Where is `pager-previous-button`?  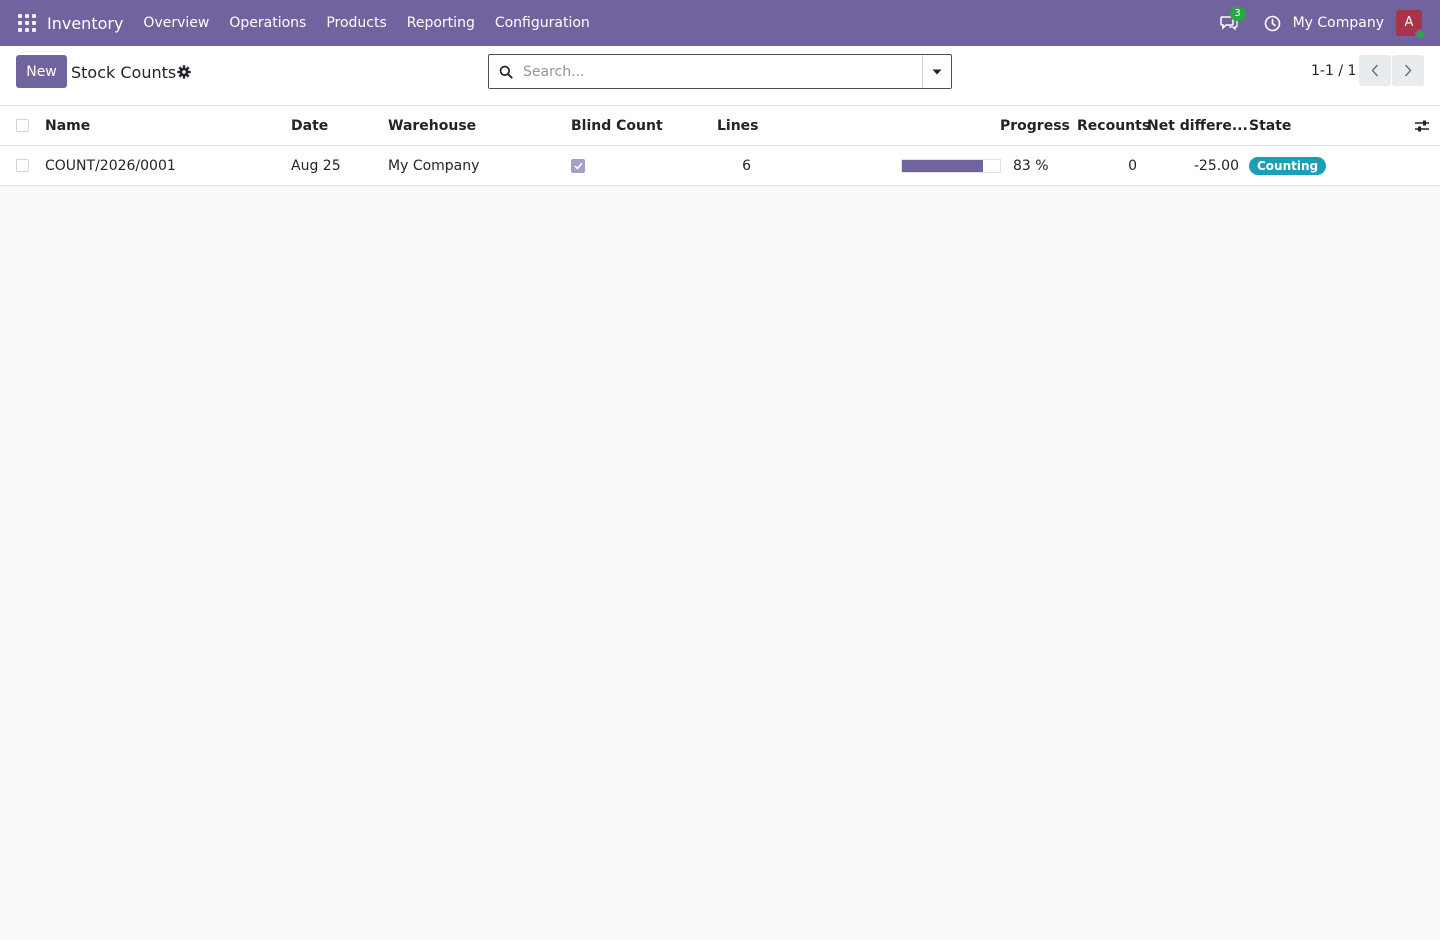
pager-previous-button is located at coordinates (1375, 70).